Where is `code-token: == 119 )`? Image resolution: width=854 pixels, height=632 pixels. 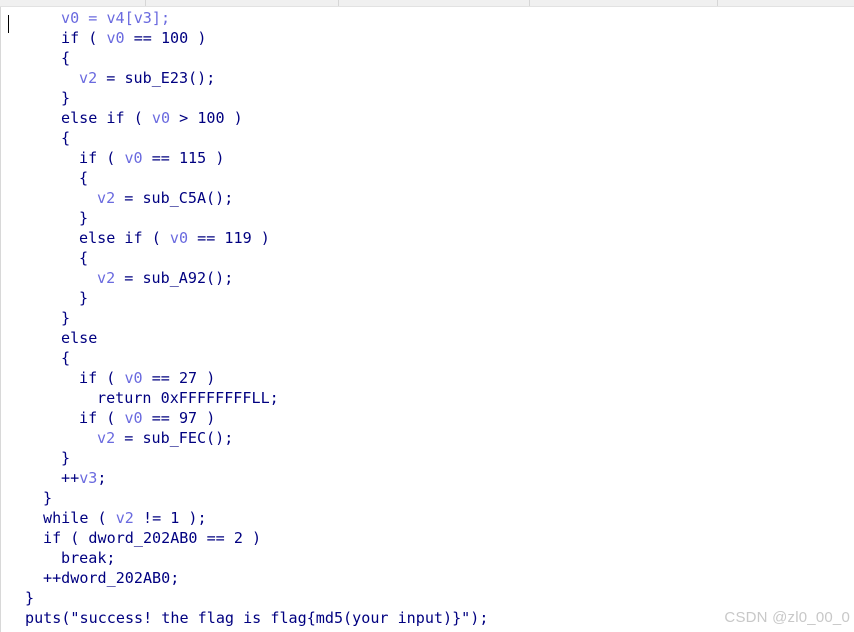
code-token: == 119 ) is located at coordinates (229, 238).